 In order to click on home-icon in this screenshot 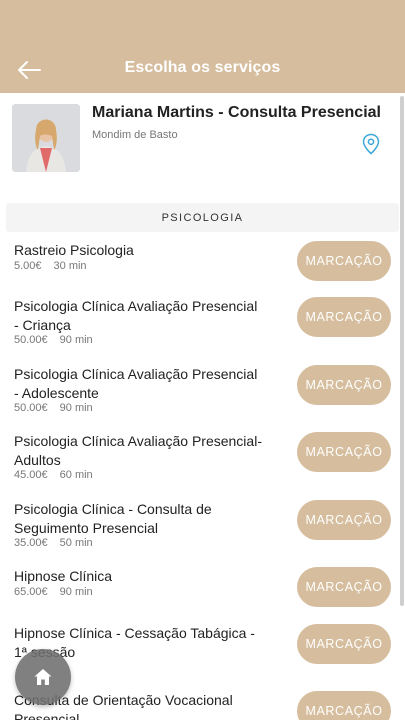, I will do `click(43, 677)`.